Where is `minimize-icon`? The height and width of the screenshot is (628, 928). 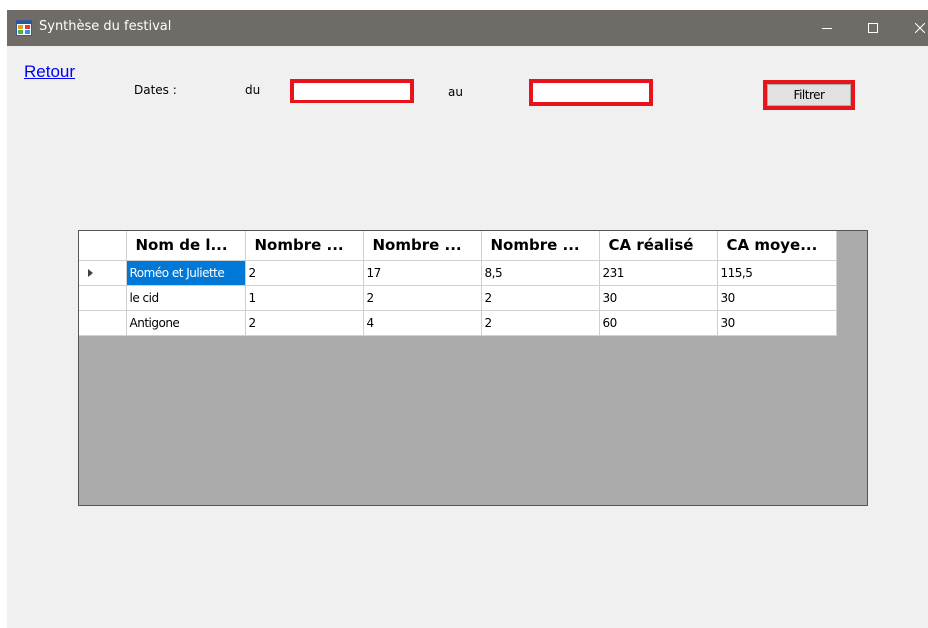 minimize-icon is located at coordinates (827, 28).